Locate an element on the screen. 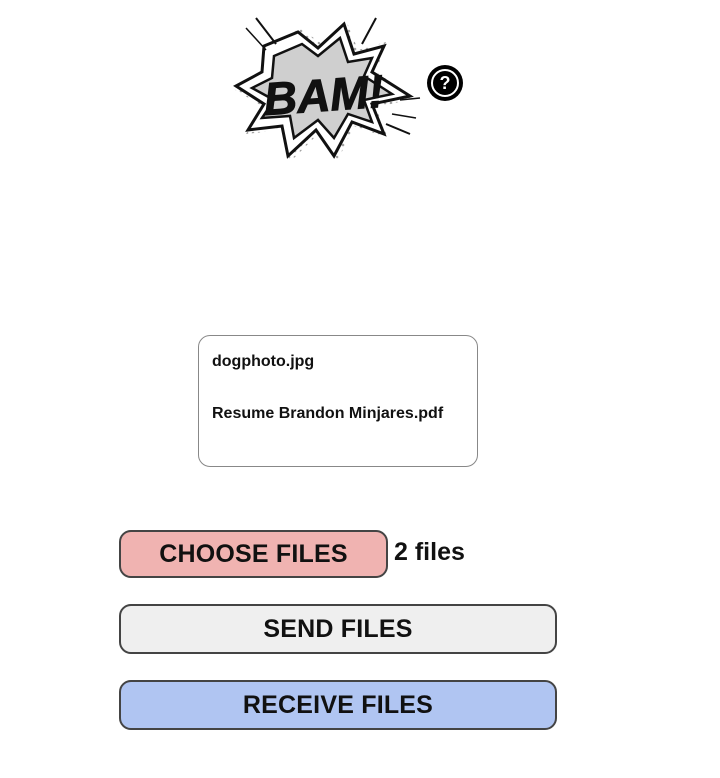 The image size is (720, 778). bam-logo: BAM! is located at coordinates (324, 95).